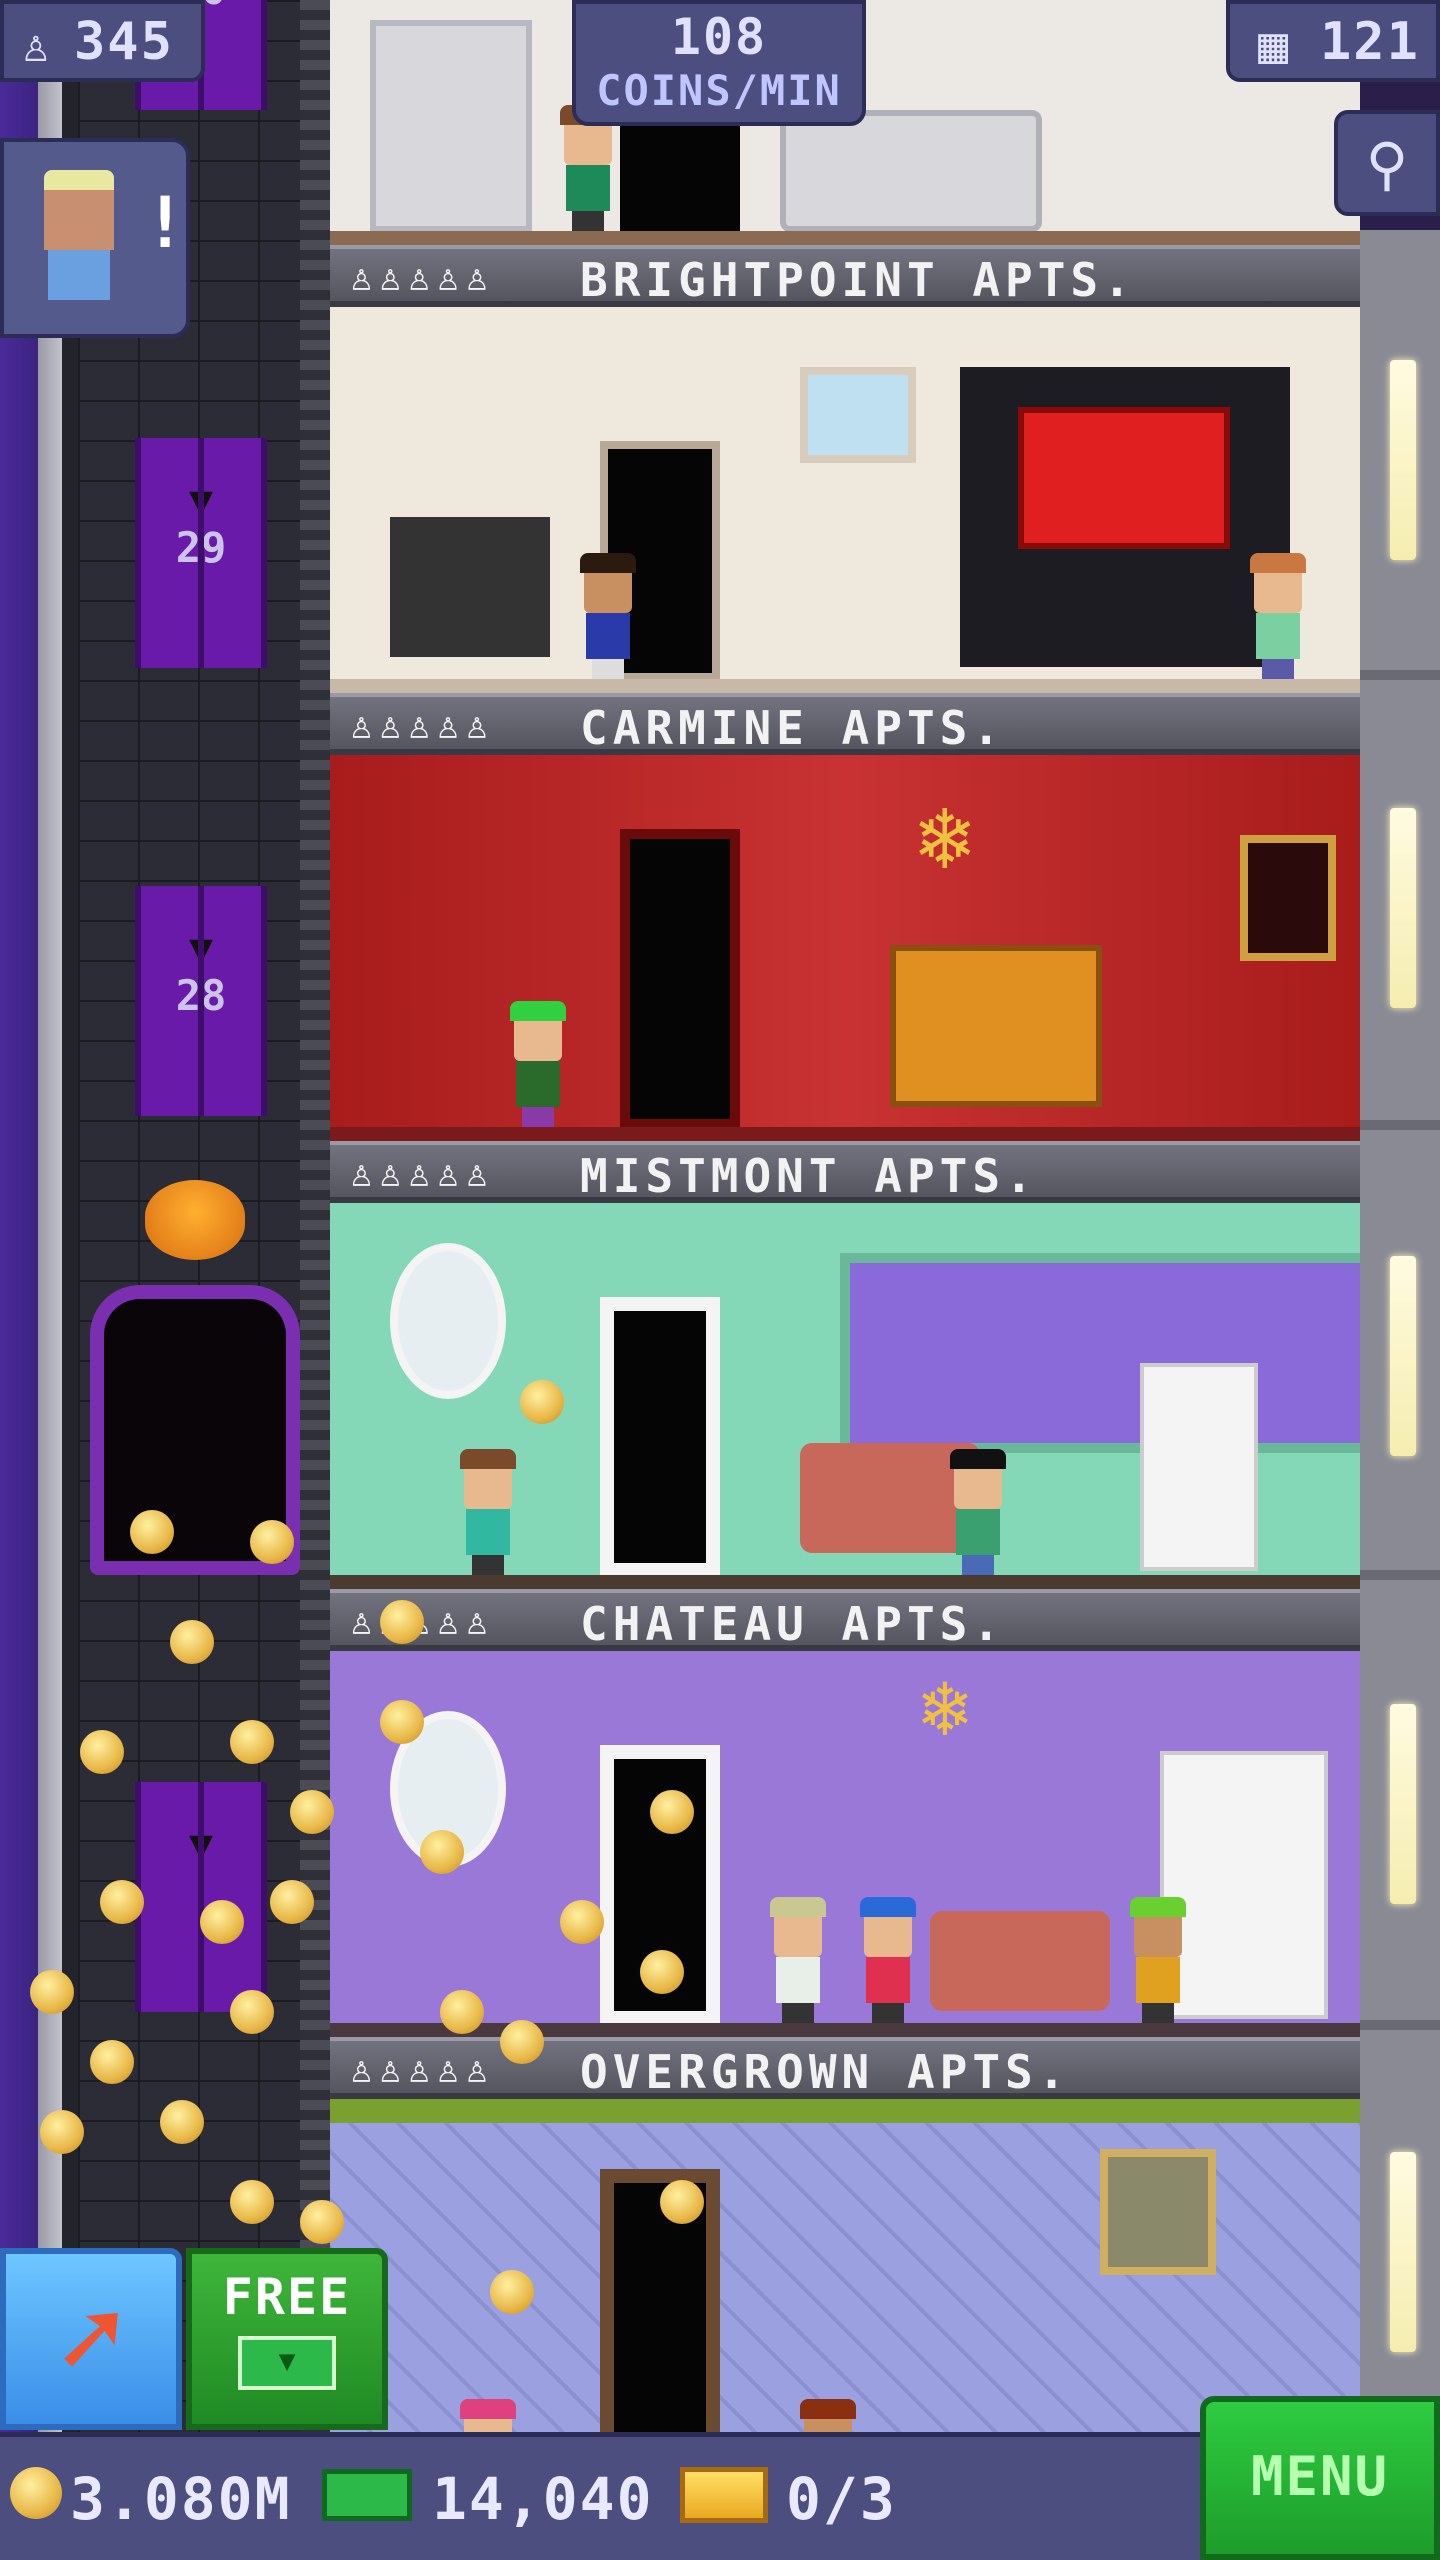 This screenshot has height=2560, width=1440. I want to click on currency-bar: 3.080M 14,040 0/3, so click(600, 2496).